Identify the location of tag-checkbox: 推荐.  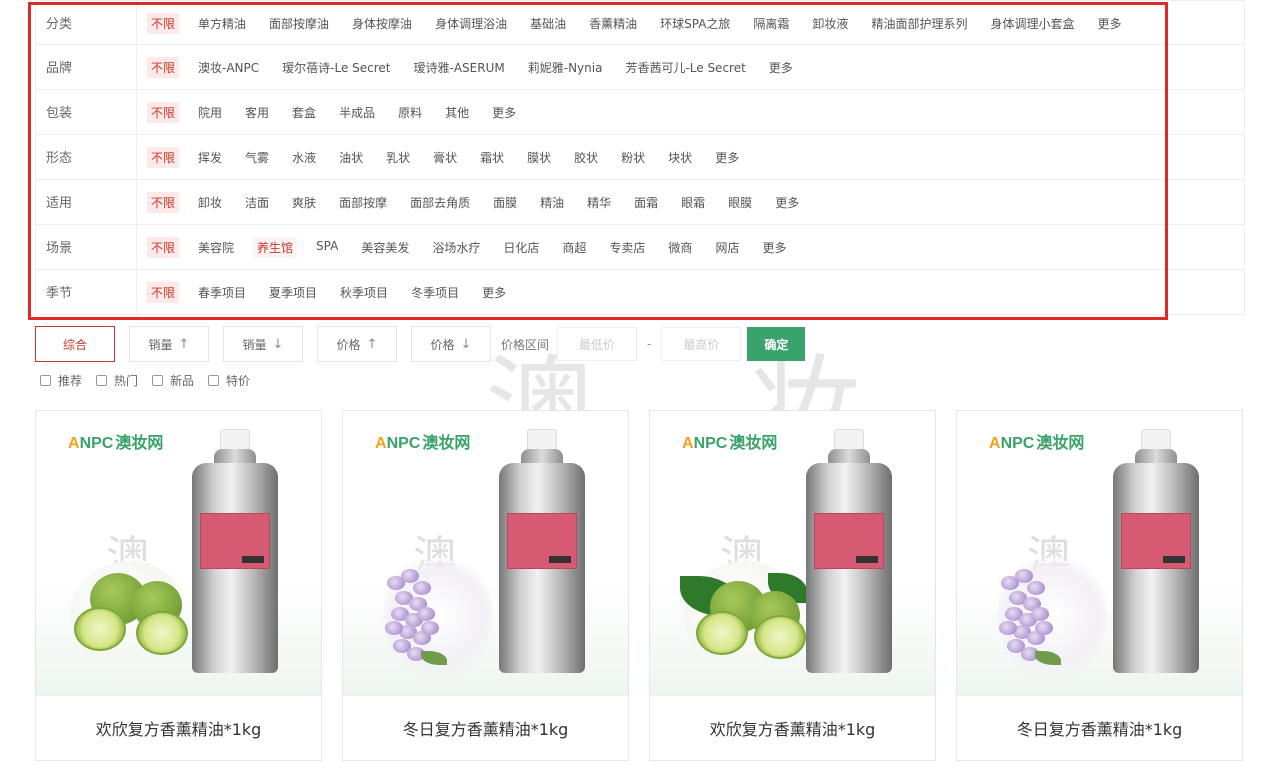
(61, 380).